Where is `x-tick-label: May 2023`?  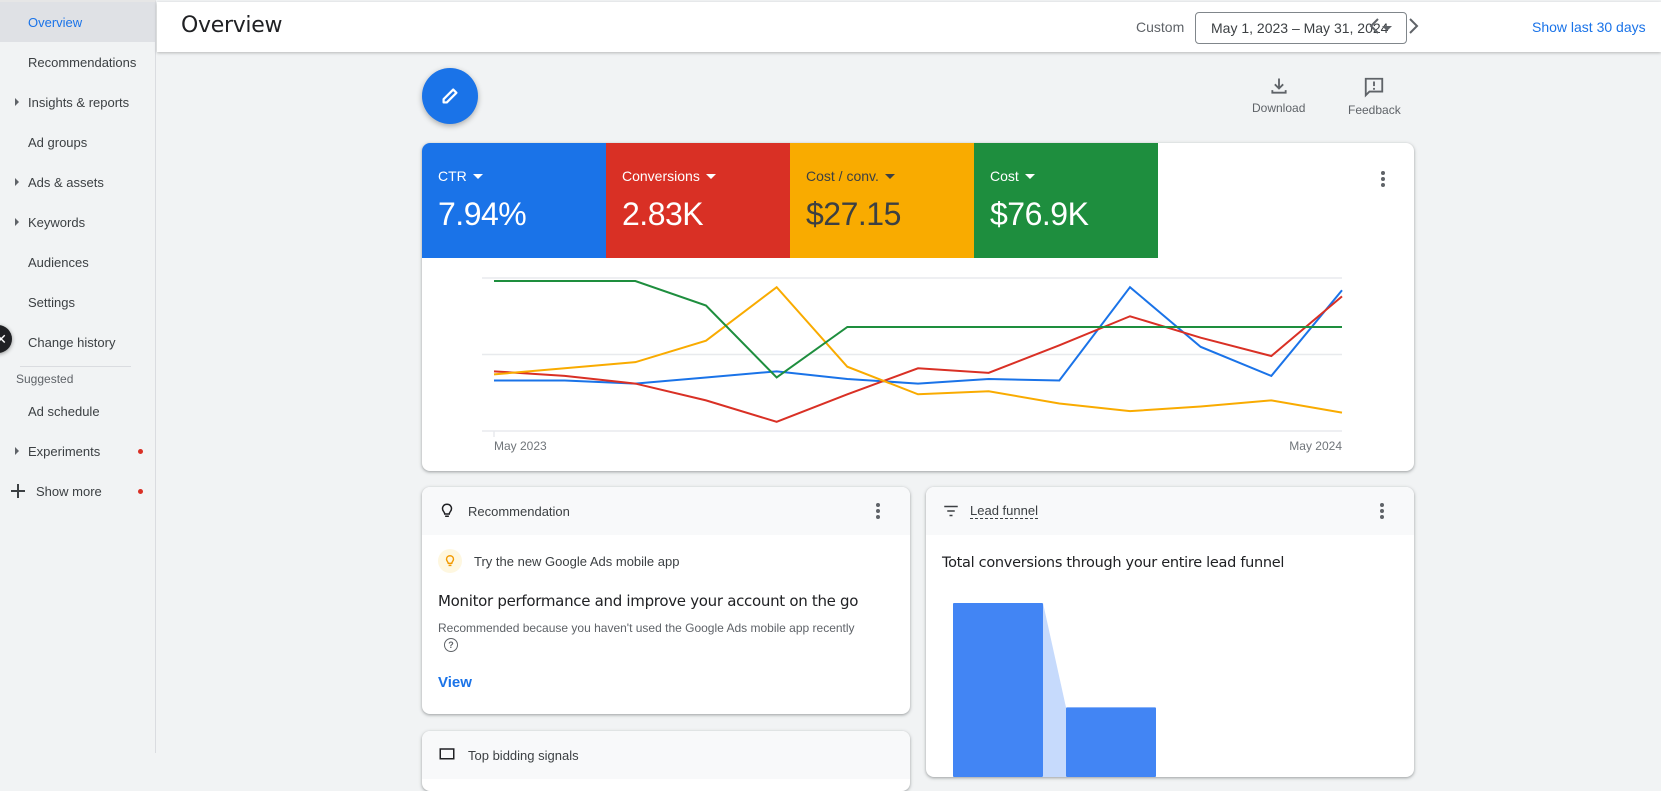
x-tick-label: May 2023 is located at coordinates (520, 446).